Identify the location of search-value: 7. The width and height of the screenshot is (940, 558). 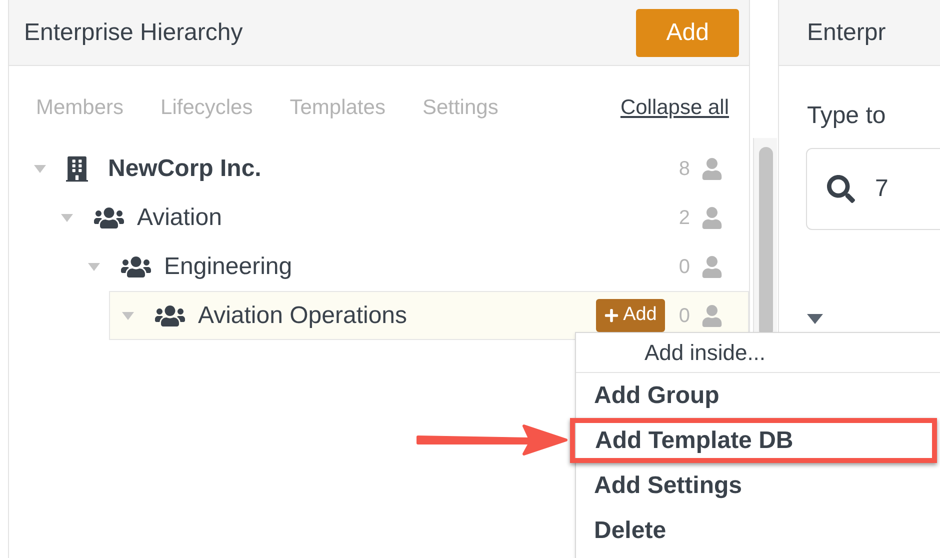
(881, 189).